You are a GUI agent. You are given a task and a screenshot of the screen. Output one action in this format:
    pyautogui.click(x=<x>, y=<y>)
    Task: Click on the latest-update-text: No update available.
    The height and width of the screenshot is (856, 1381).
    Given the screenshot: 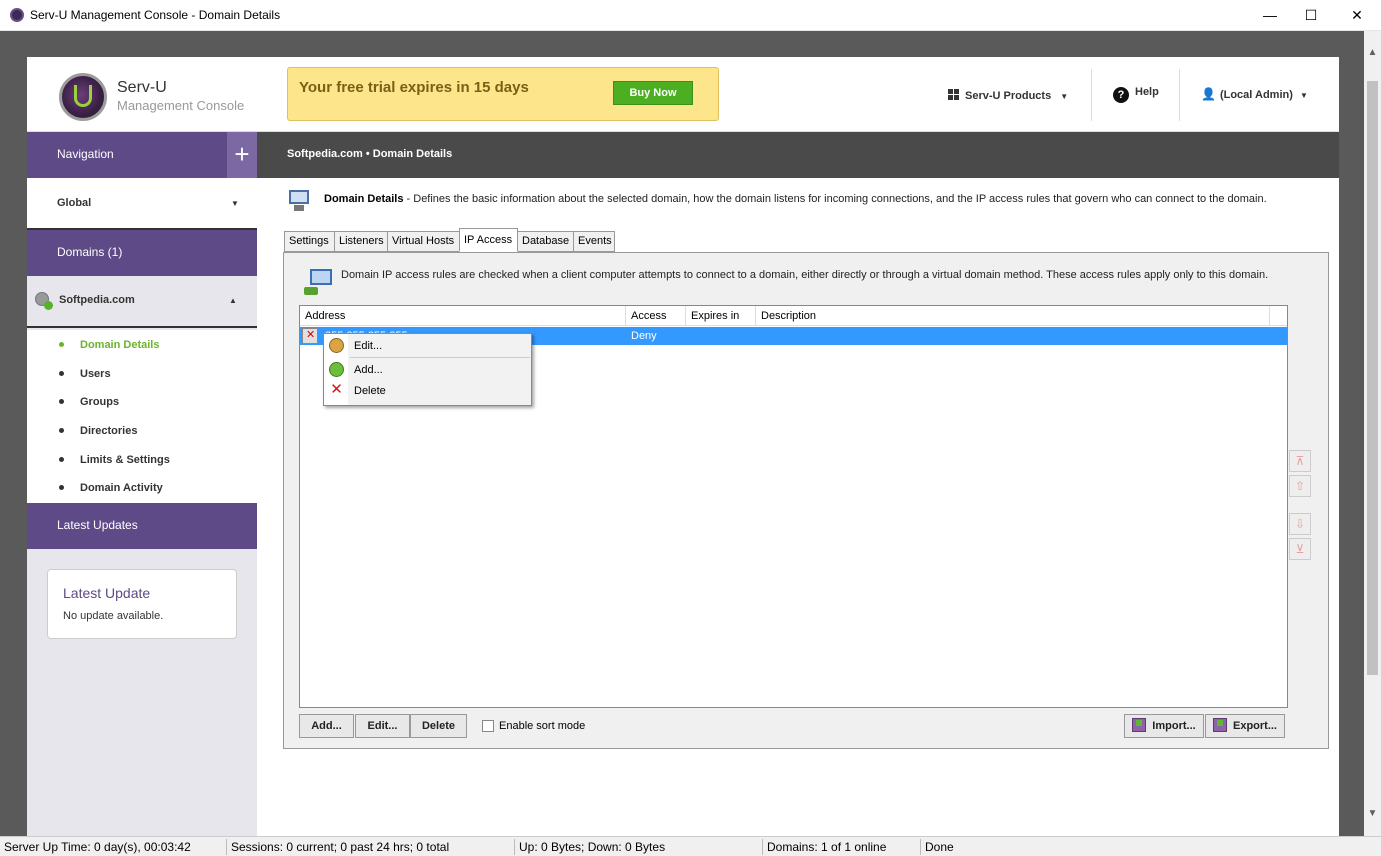 What is the action you would take?
    pyautogui.click(x=113, y=616)
    